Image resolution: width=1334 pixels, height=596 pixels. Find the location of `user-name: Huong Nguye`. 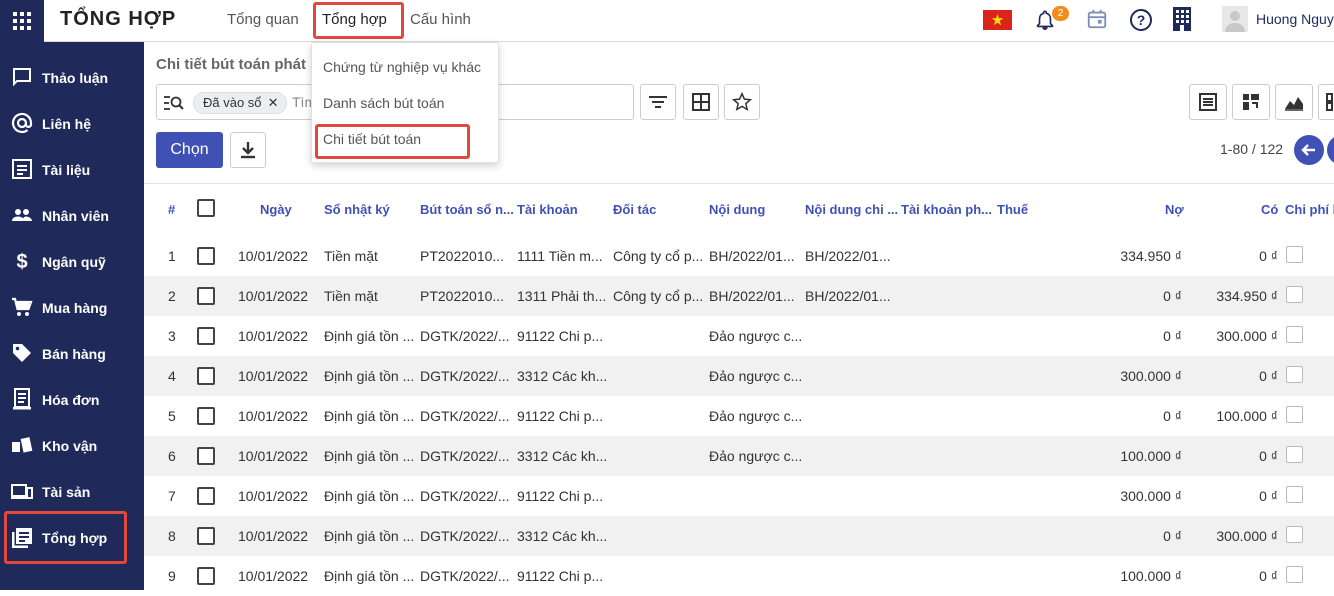

user-name: Huong Nguye is located at coordinates (1295, 19).